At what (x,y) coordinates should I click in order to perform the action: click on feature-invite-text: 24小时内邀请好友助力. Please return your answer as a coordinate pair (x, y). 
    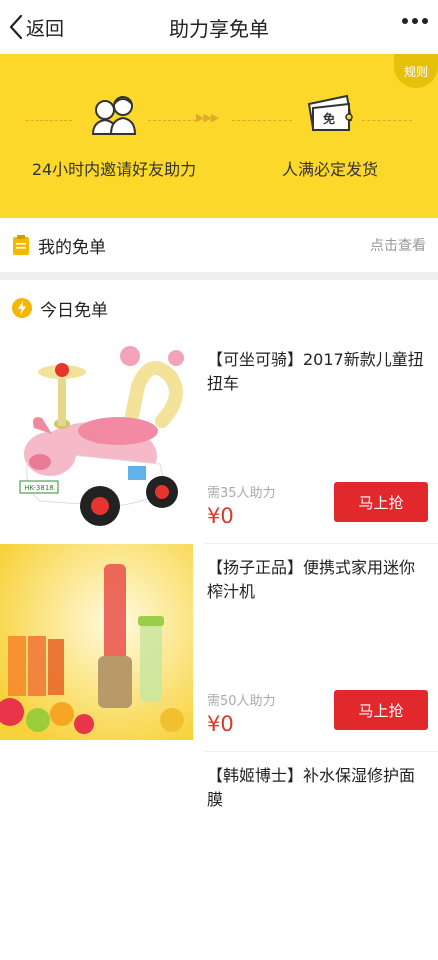
    Looking at the image, I should click on (114, 169).